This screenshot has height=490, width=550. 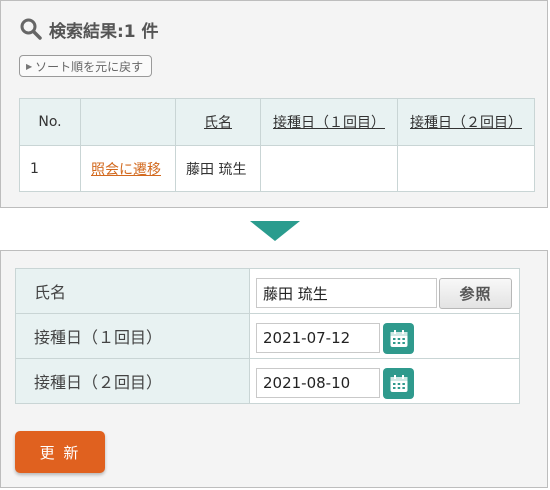 I want to click on table-row: 1 照会に遷移 藤田 琉生, so click(x=277, y=168).